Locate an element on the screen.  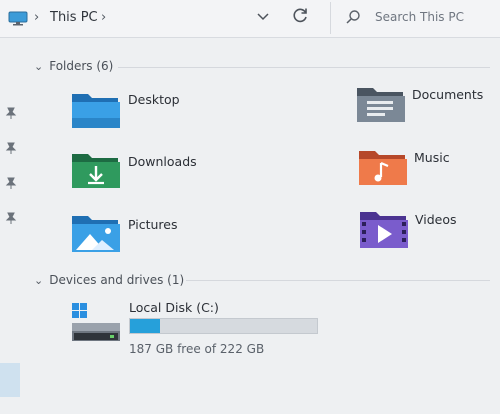
address-bar: › This PC › is located at coordinates (159, 18).